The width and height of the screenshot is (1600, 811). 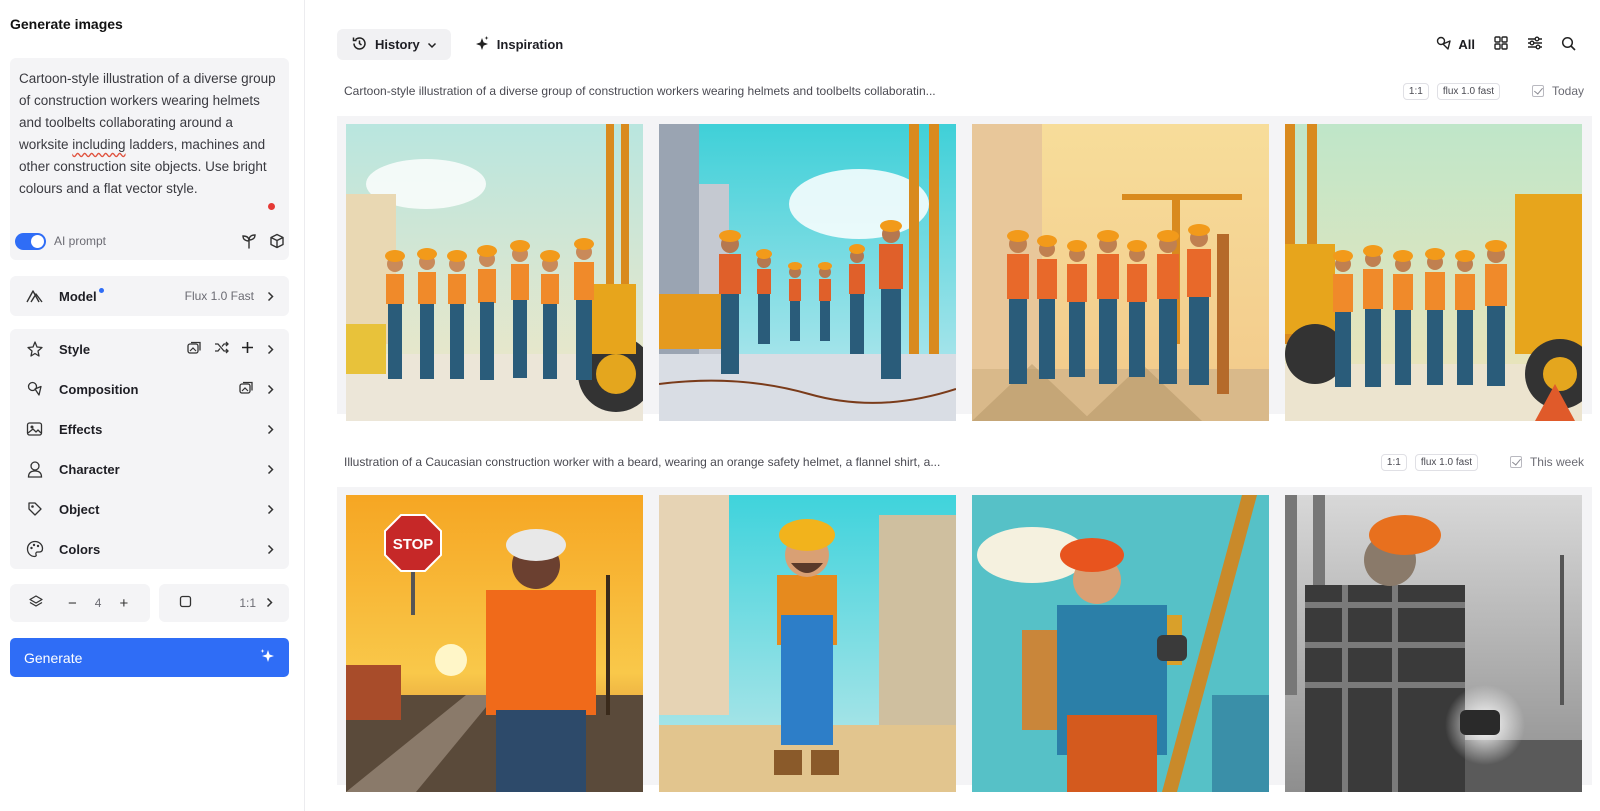 What do you see at coordinates (397, 44) in the screenshot?
I see `history-label: History` at bounding box center [397, 44].